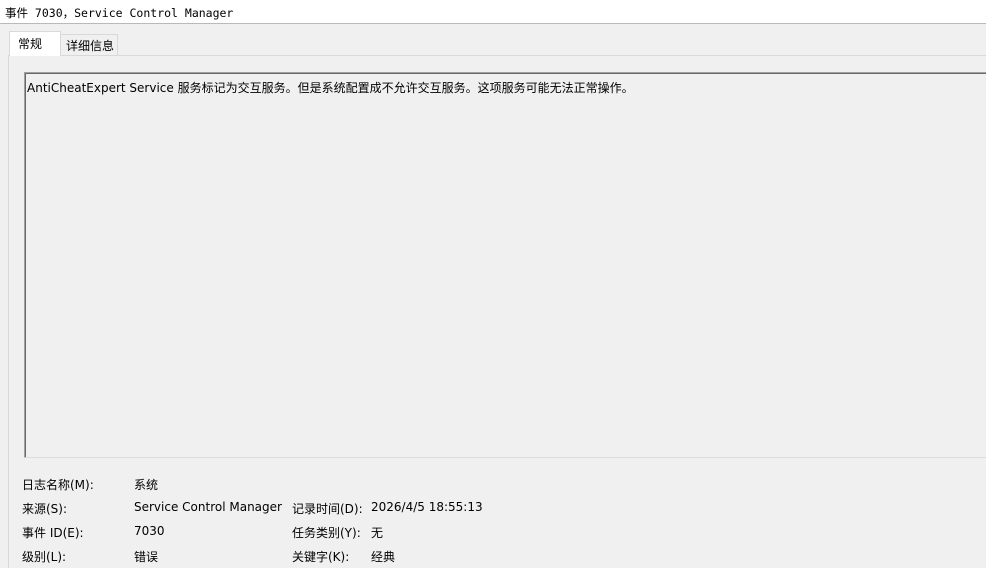 This screenshot has width=986, height=568. I want to click on source-label: 来源(S):, so click(45, 509).